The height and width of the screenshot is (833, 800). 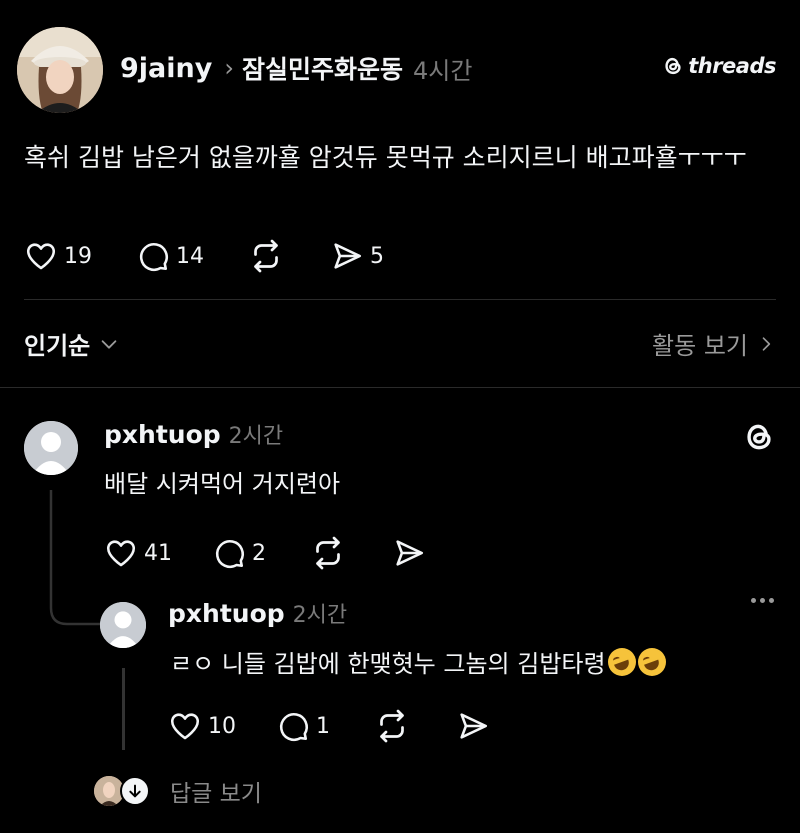 What do you see at coordinates (226, 613) in the screenshot?
I see `reply-username-text: pxhtuop` at bounding box center [226, 613].